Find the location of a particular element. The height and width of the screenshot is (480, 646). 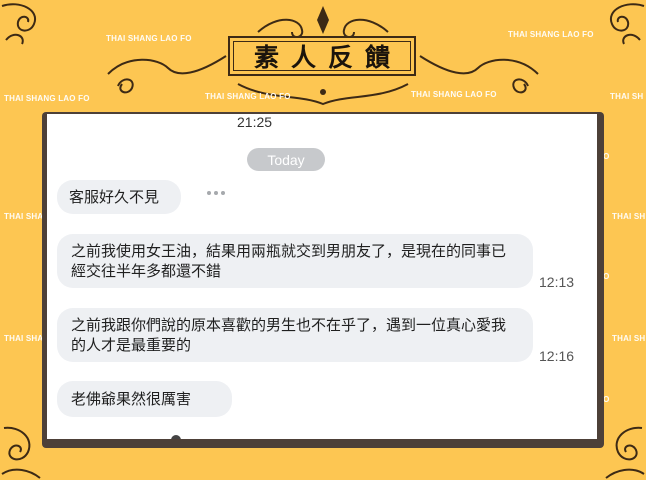

watermark: THAI SHA is located at coordinates (24, 338).